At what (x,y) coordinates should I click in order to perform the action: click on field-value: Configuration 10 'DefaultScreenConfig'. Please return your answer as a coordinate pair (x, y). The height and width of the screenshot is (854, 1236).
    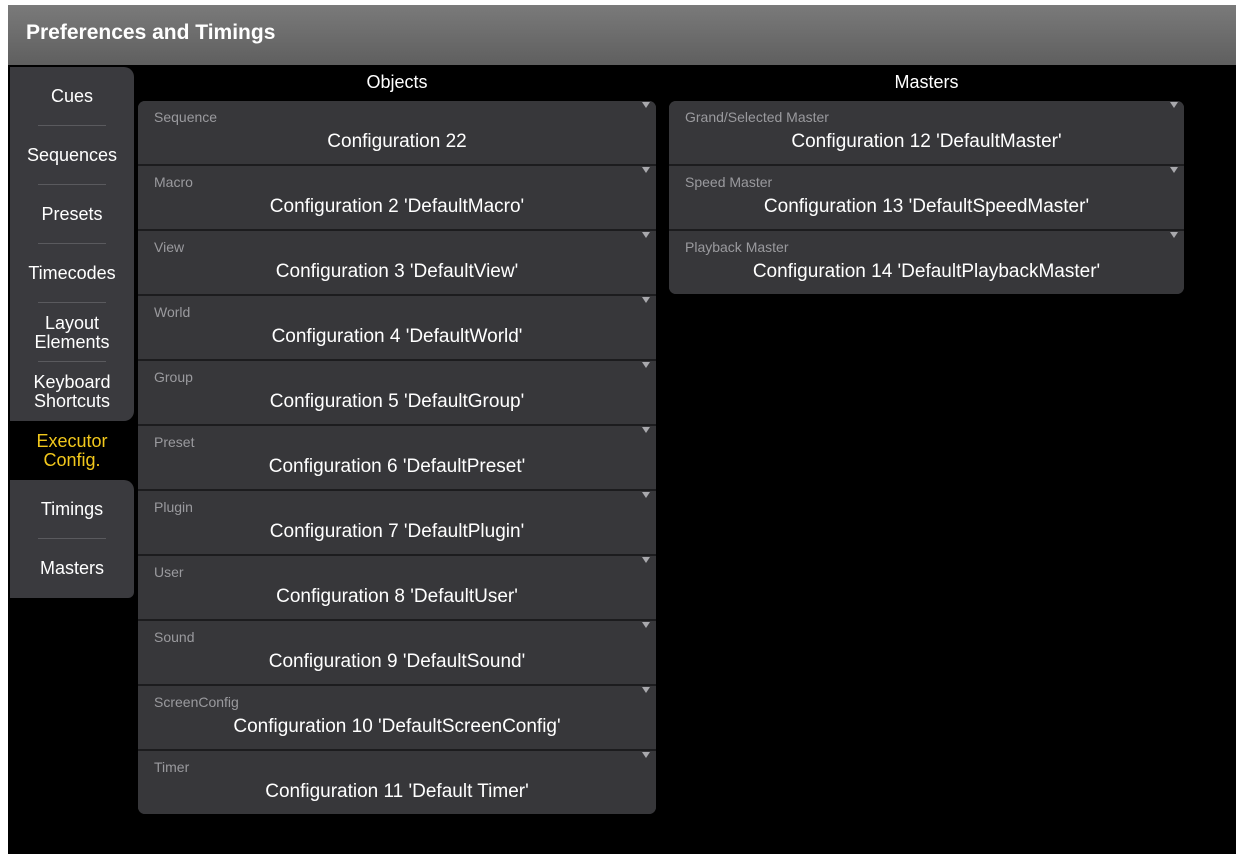
    Looking at the image, I should click on (397, 726).